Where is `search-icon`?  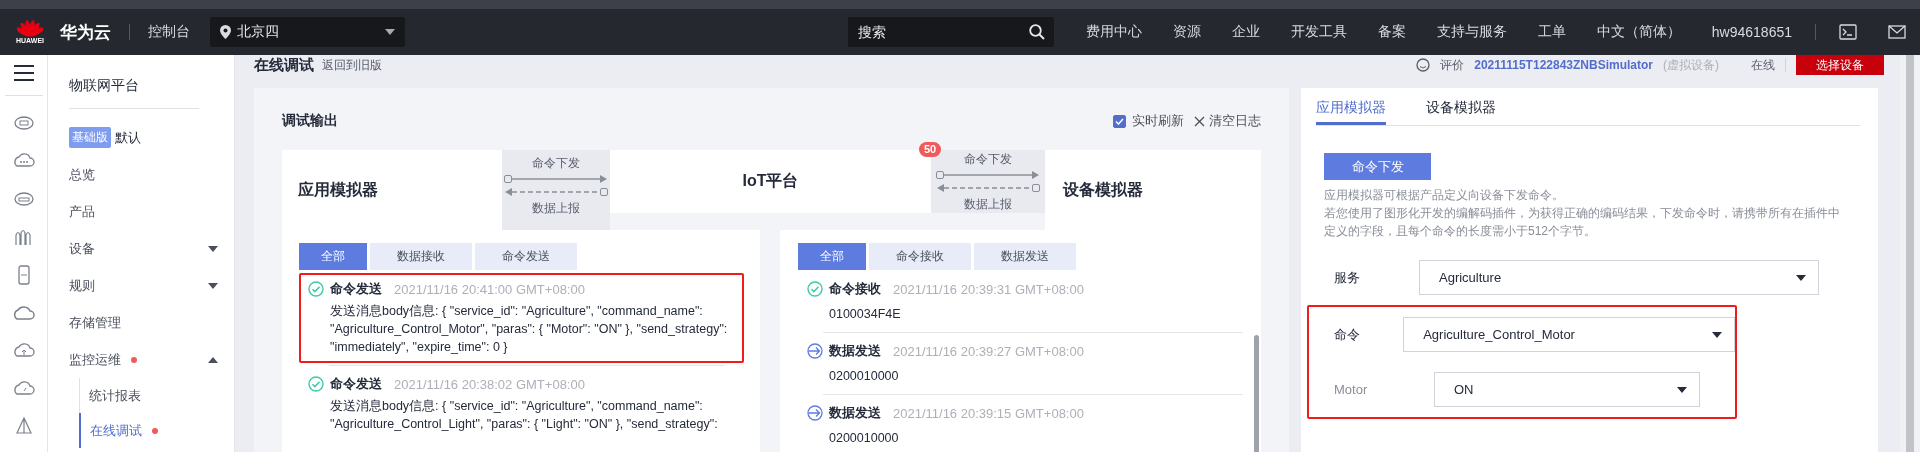
search-icon is located at coordinates (1036, 32).